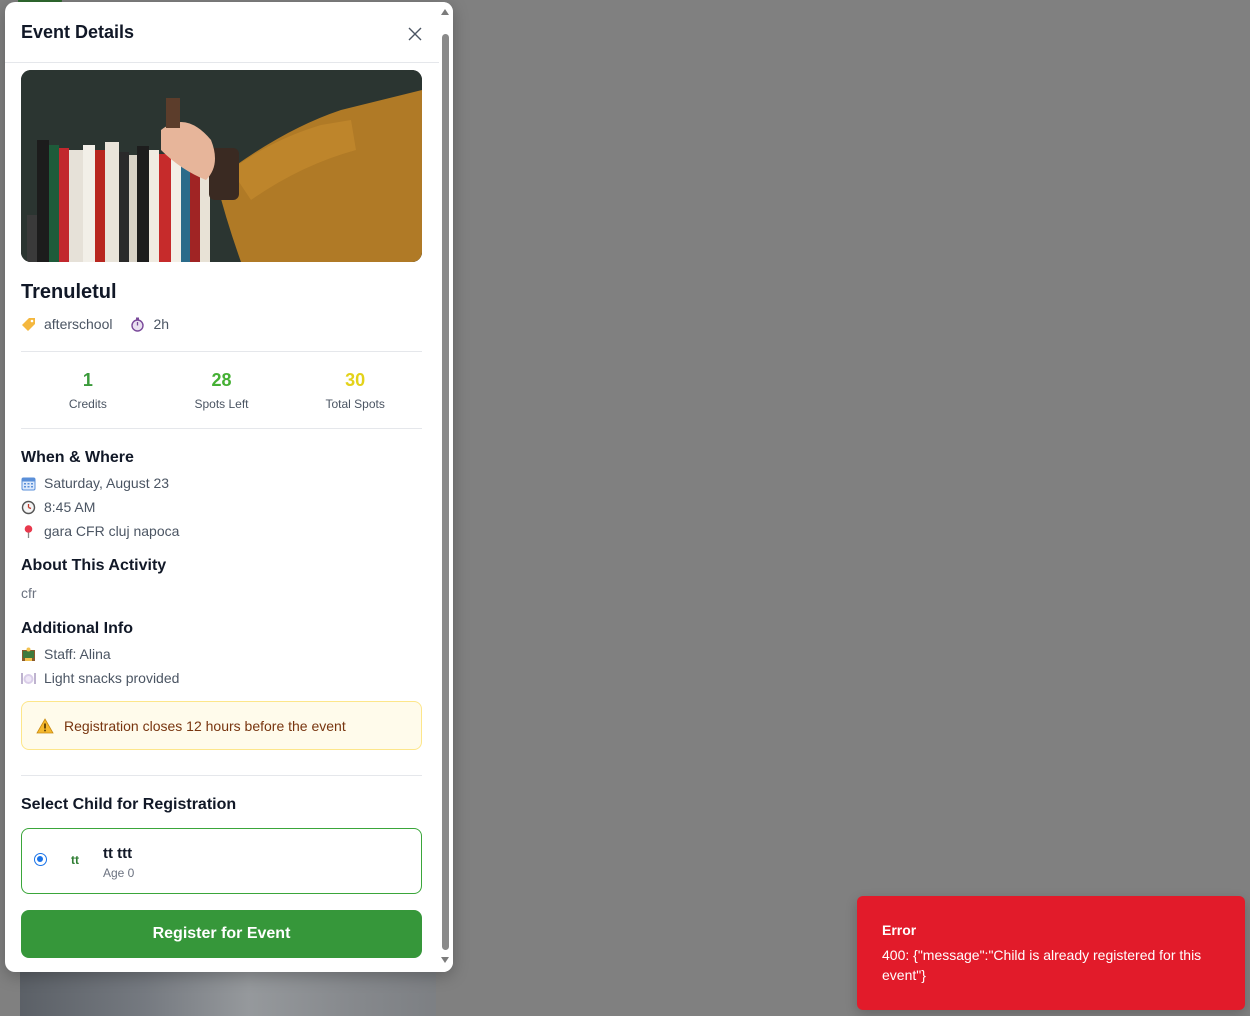 This screenshot has height=1016, width=1250. I want to click on snacks-info: Light snacks provided, so click(100, 678).